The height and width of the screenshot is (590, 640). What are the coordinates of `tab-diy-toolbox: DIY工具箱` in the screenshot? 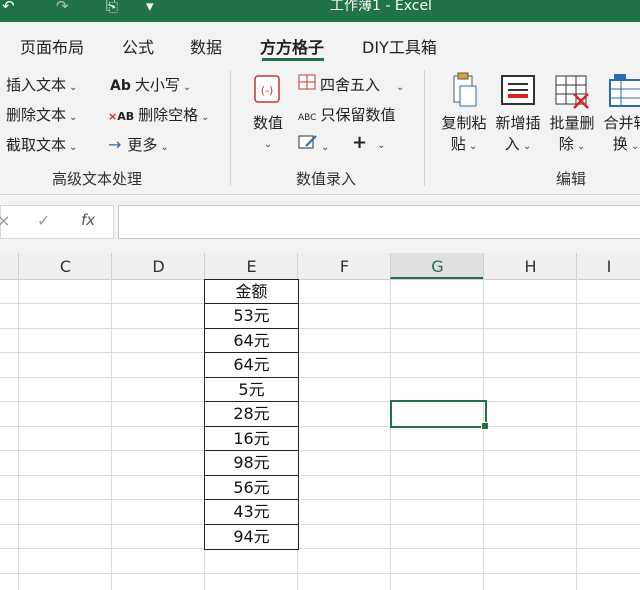 It's located at (399, 46).